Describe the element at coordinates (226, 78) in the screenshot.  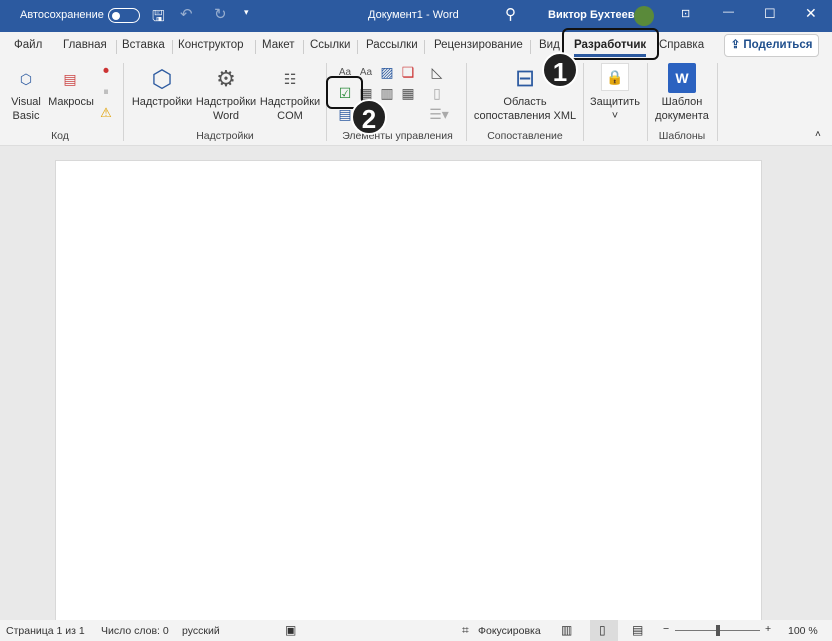
I see `word-addins-icon: ⚙` at that location.